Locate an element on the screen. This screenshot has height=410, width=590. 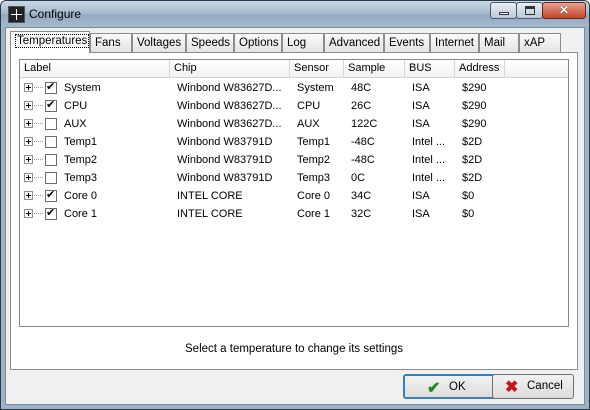
table-row: Core 0 INTEL CORE Core 0 34C ISA $0 is located at coordinates (294, 196).